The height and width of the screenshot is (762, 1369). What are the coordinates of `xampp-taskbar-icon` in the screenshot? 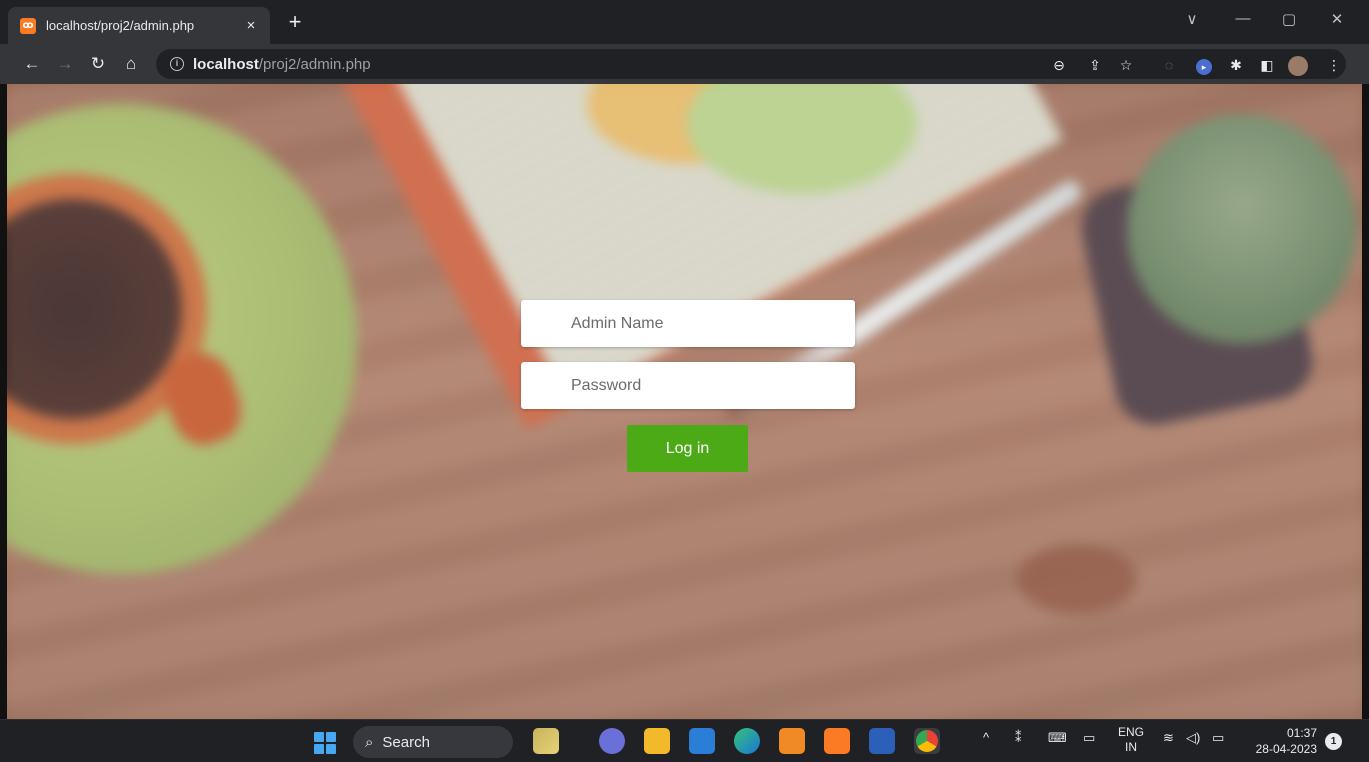 It's located at (837, 741).